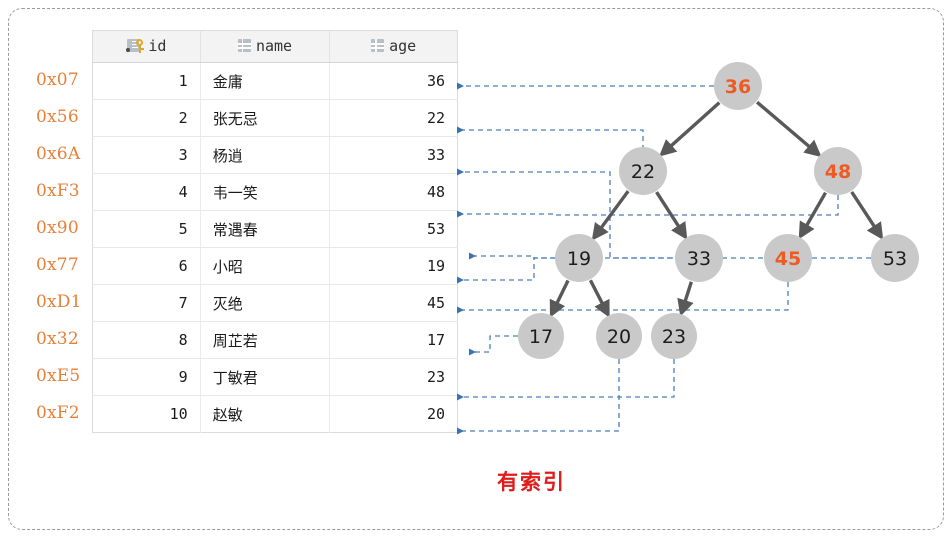  Describe the element at coordinates (146, 46) in the screenshot. I see `column-header-id: id` at that location.